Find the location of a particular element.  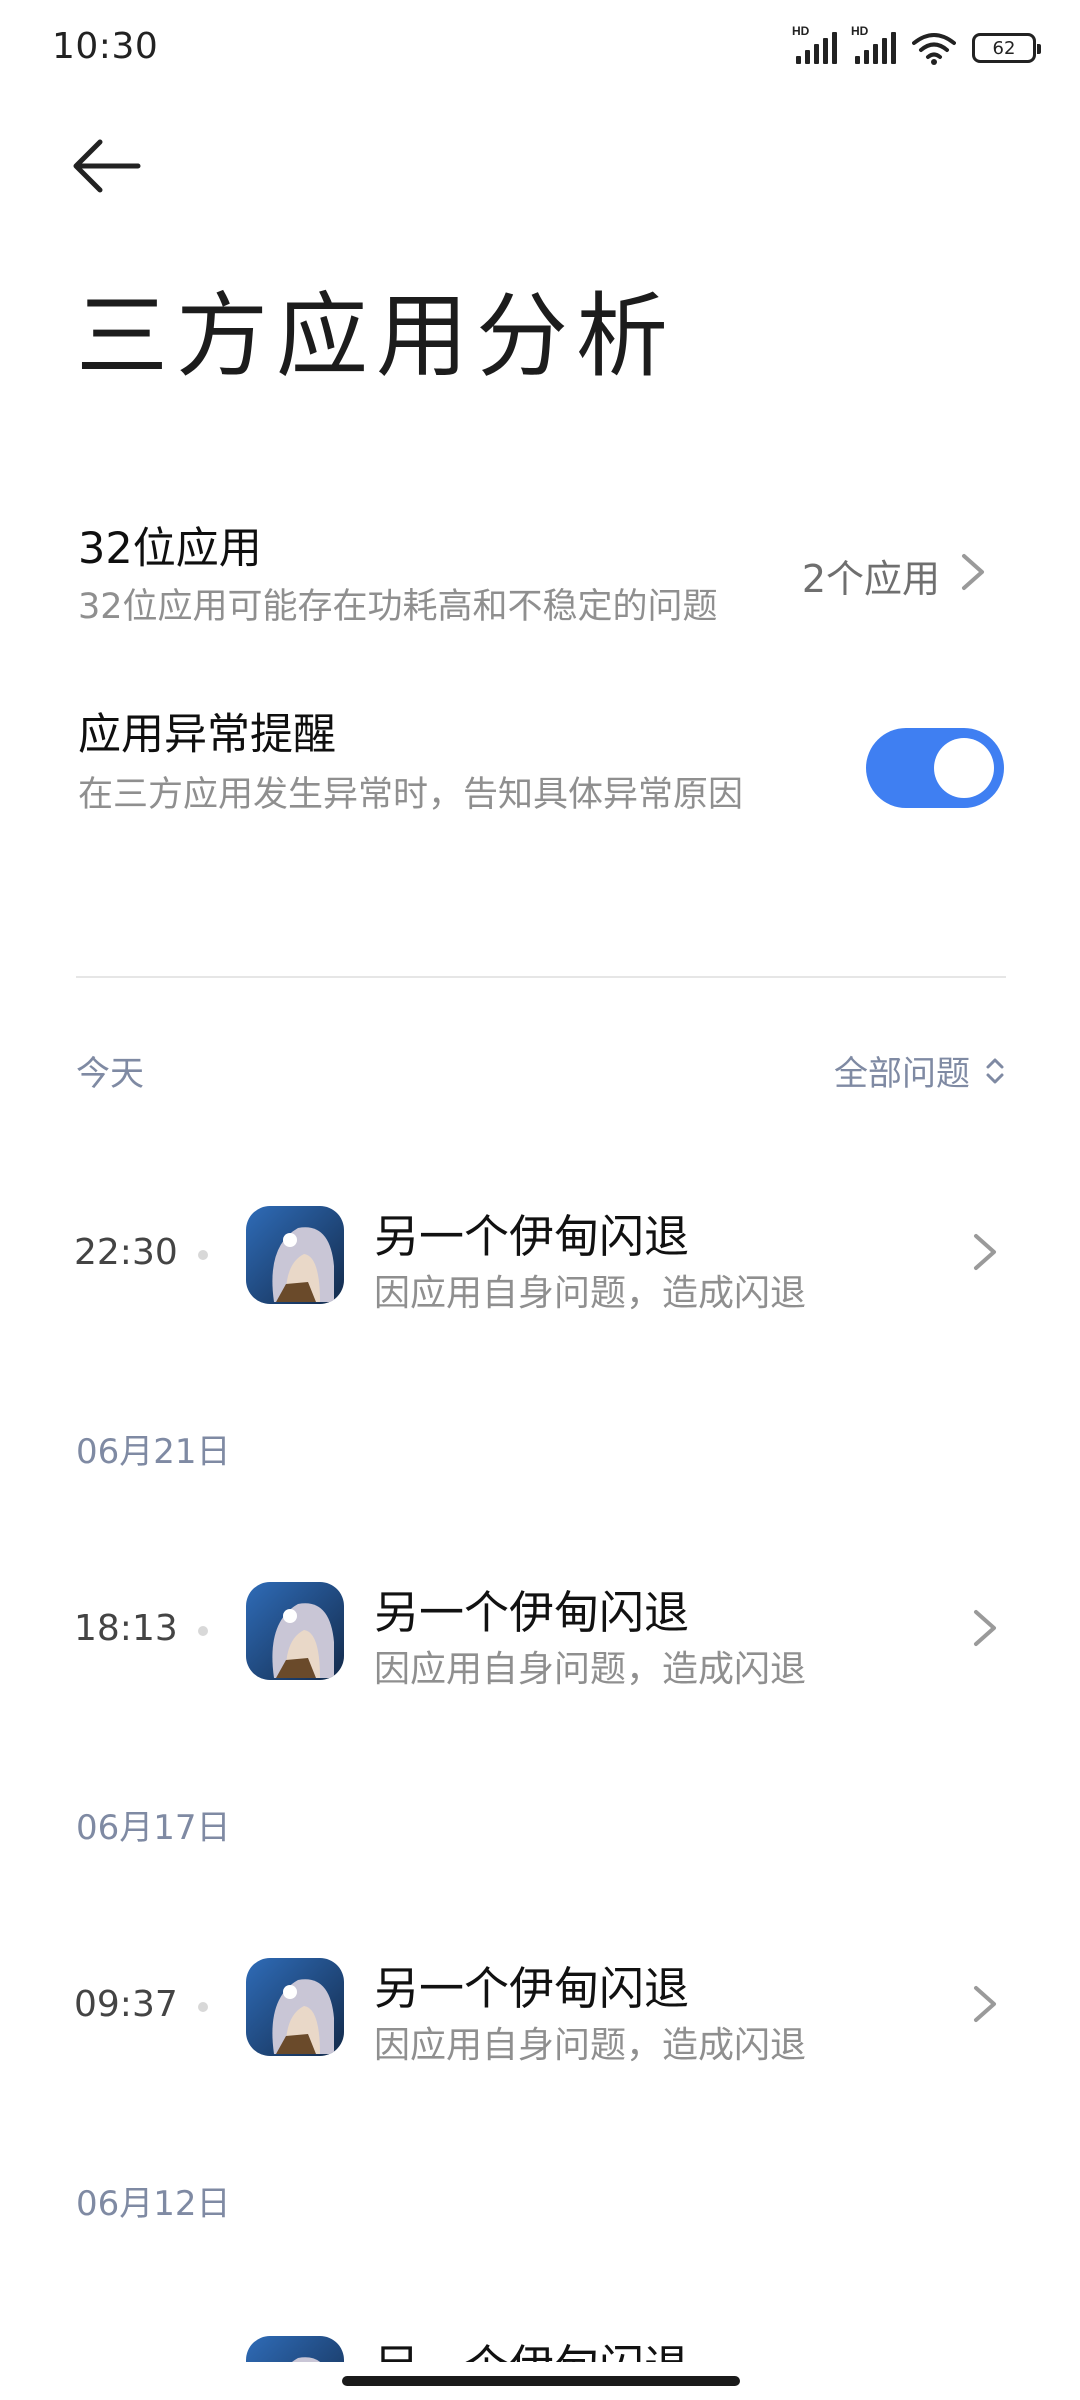

status-icons: HD HD 62 is located at coordinates (916, 47).